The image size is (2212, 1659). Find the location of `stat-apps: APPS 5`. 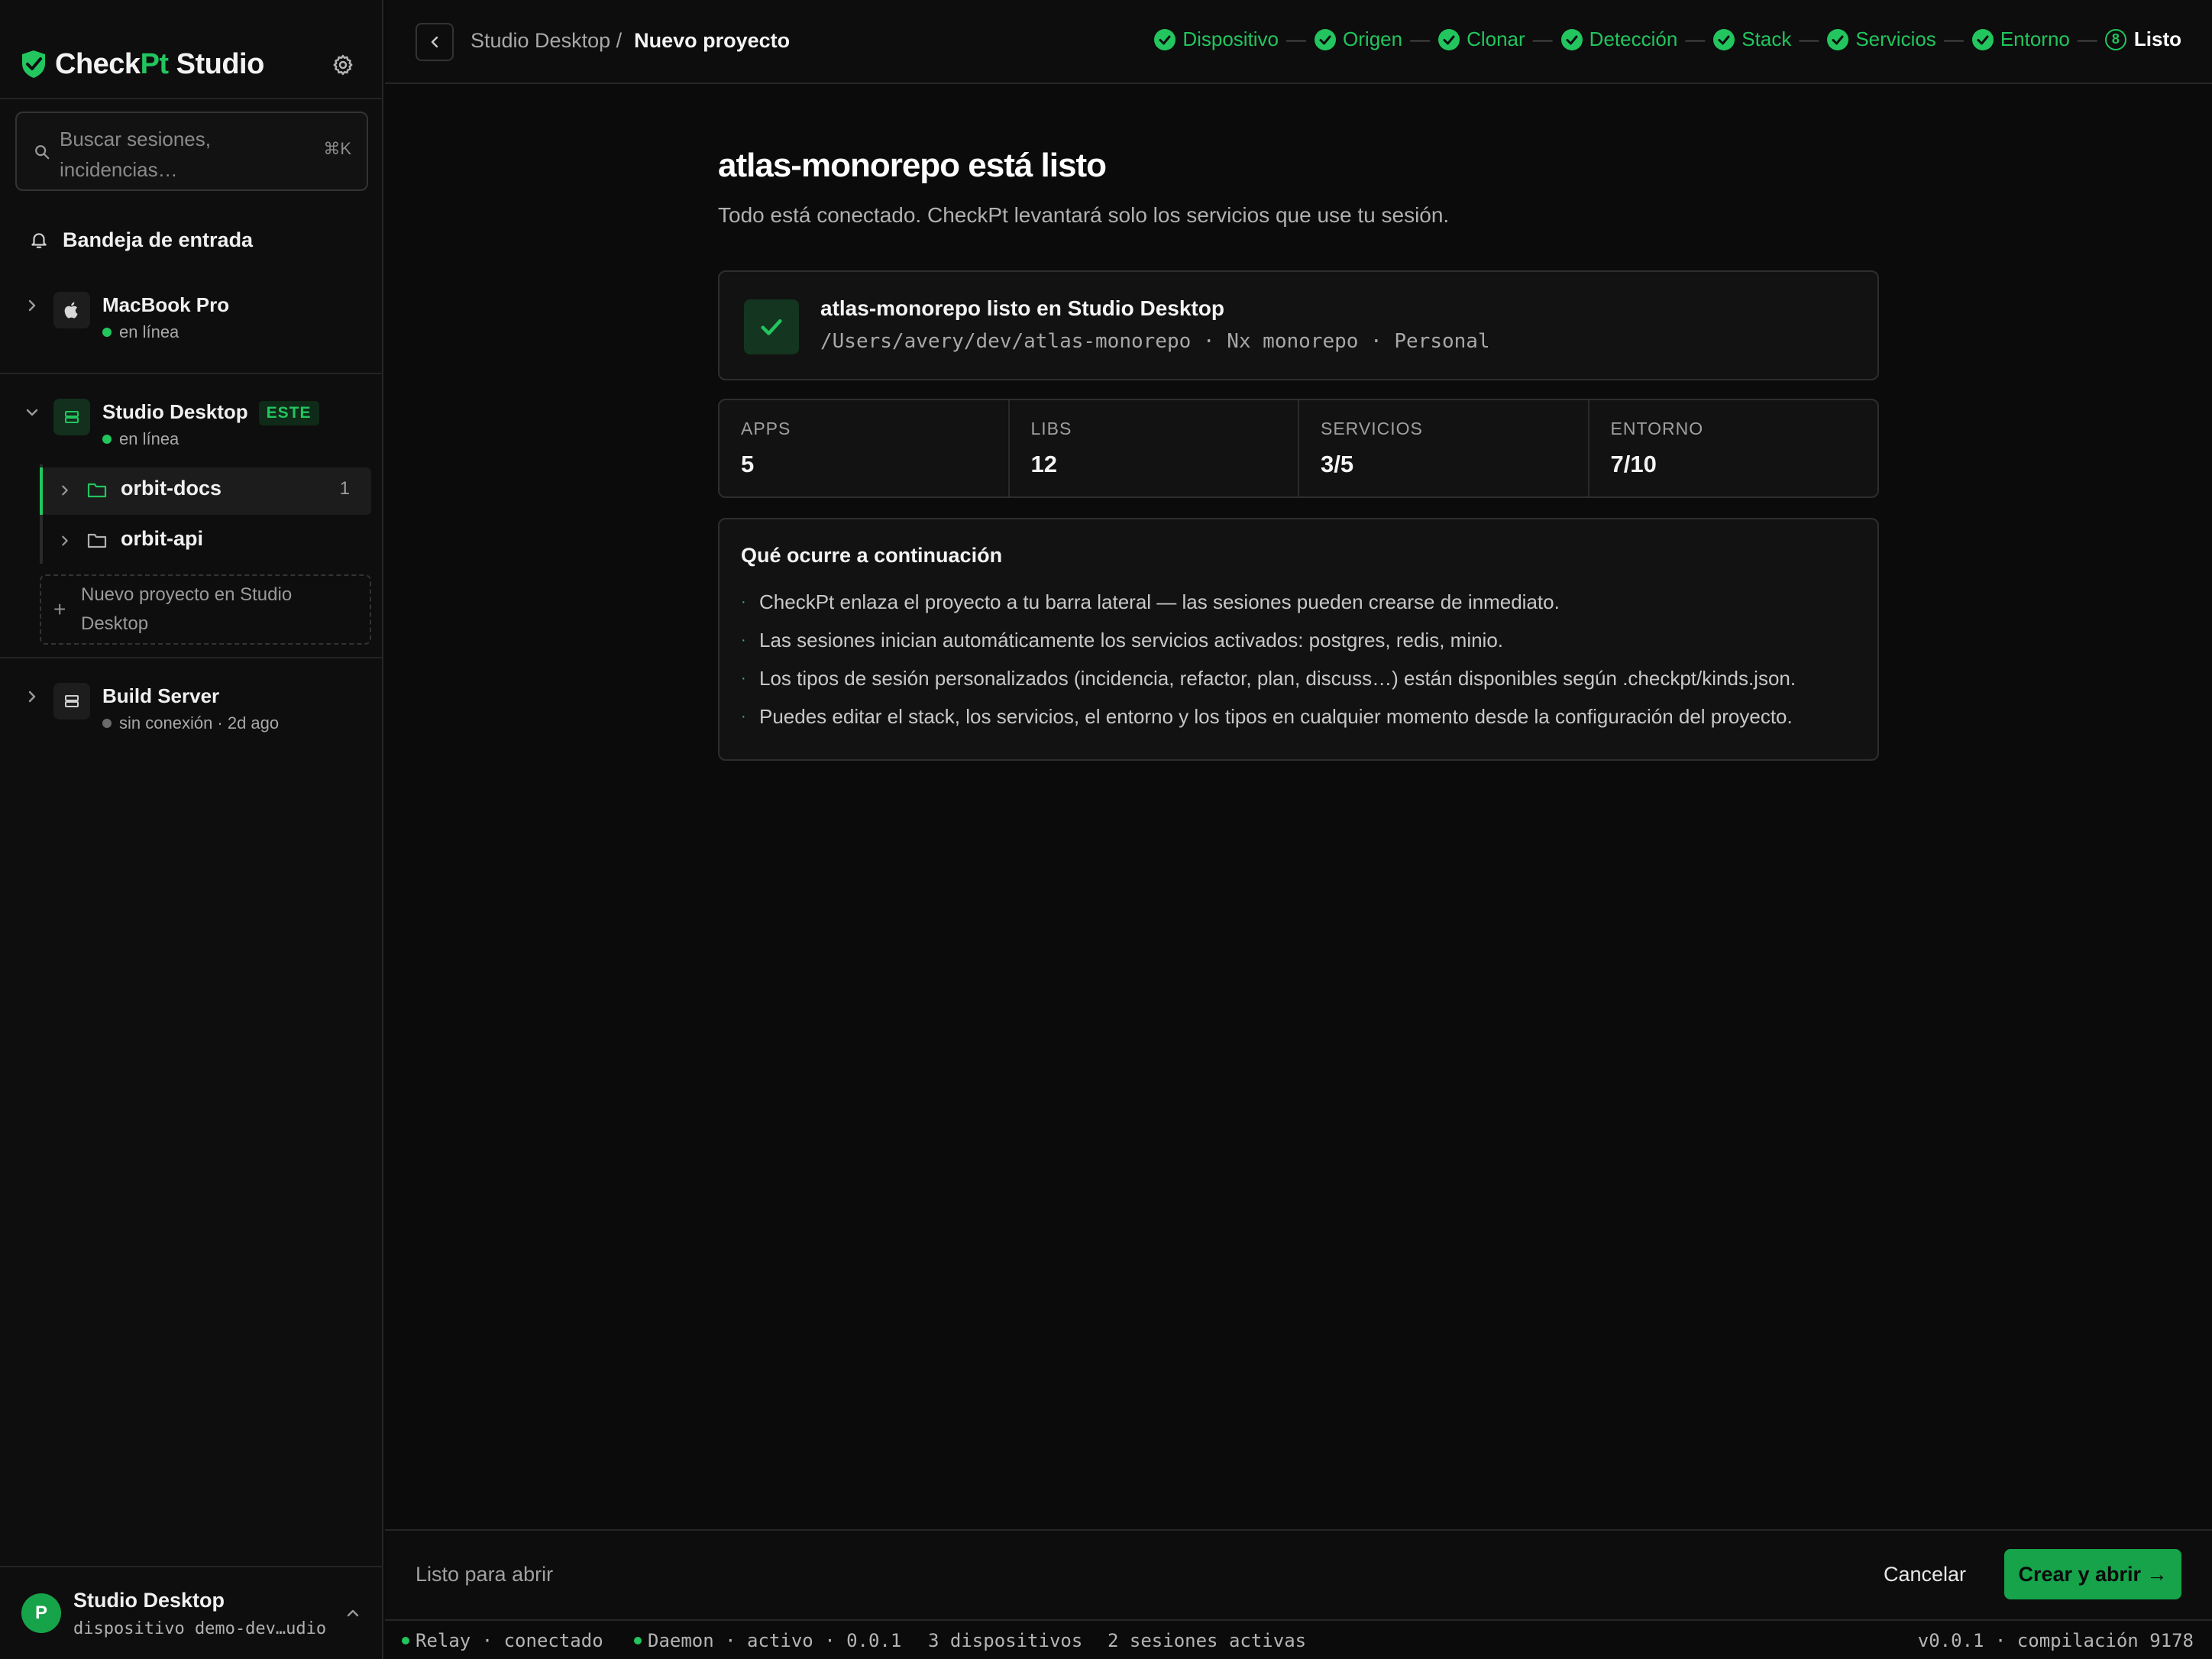

stat-apps: APPS 5 is located at coordinates (865, 448).